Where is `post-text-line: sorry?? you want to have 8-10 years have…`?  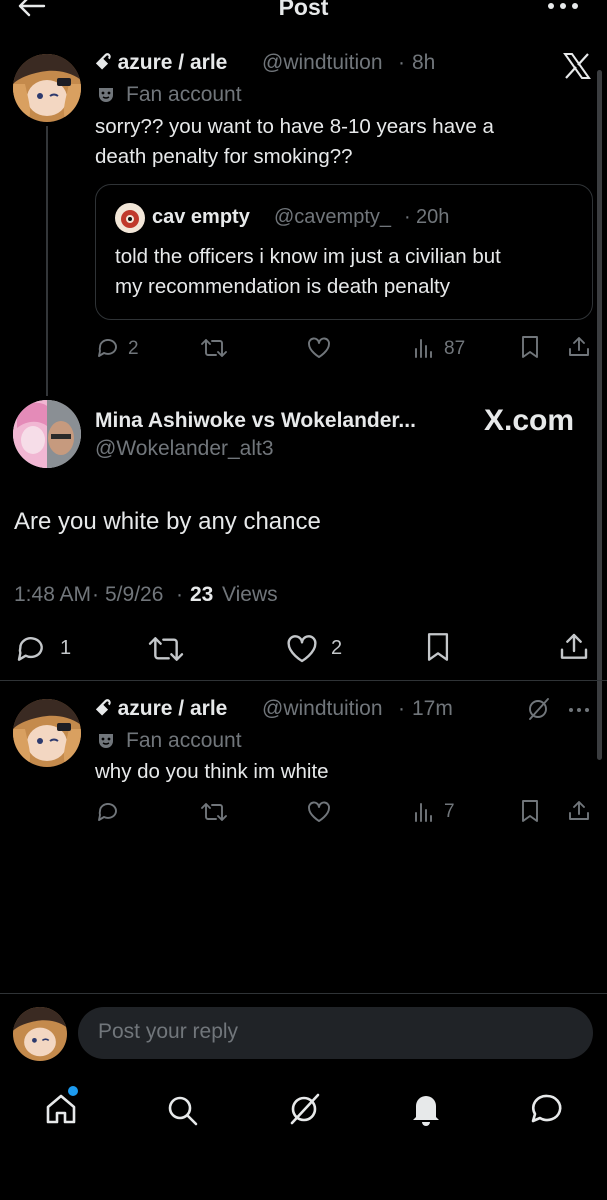 post-text-line: sorry?? you want to have 8-10 years have… is located at coordinates (294, 126).